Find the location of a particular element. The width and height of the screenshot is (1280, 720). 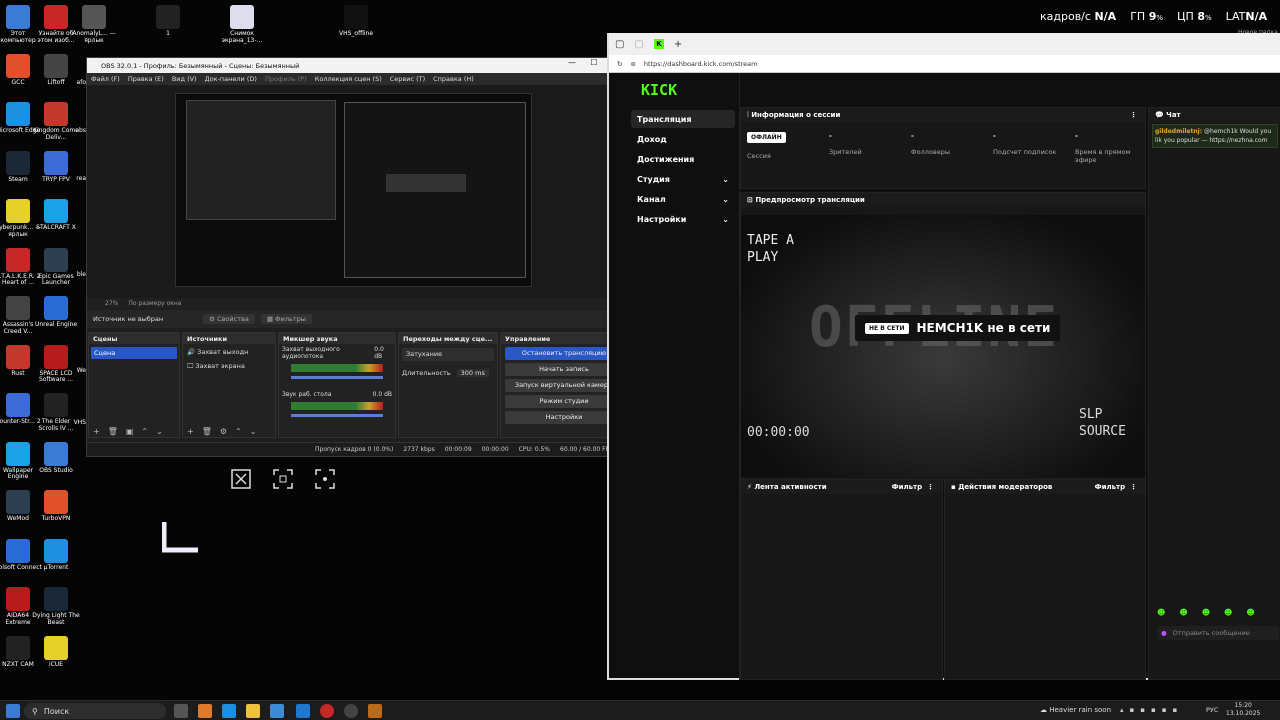

desktop-icon: AnomalyL... — ярлык is located at coordinates (94, 24).